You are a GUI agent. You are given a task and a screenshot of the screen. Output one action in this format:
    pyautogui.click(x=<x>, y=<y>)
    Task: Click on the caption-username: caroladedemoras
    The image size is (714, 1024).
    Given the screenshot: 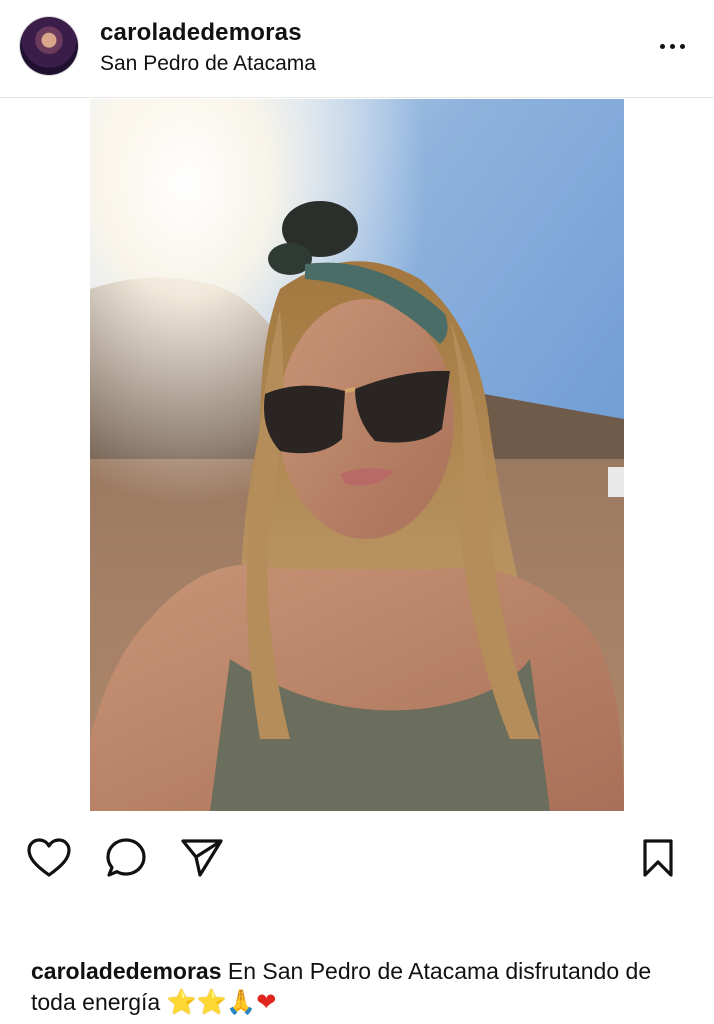 What is the action you would take?
    pyautogui.click(x=126, y=971)
    